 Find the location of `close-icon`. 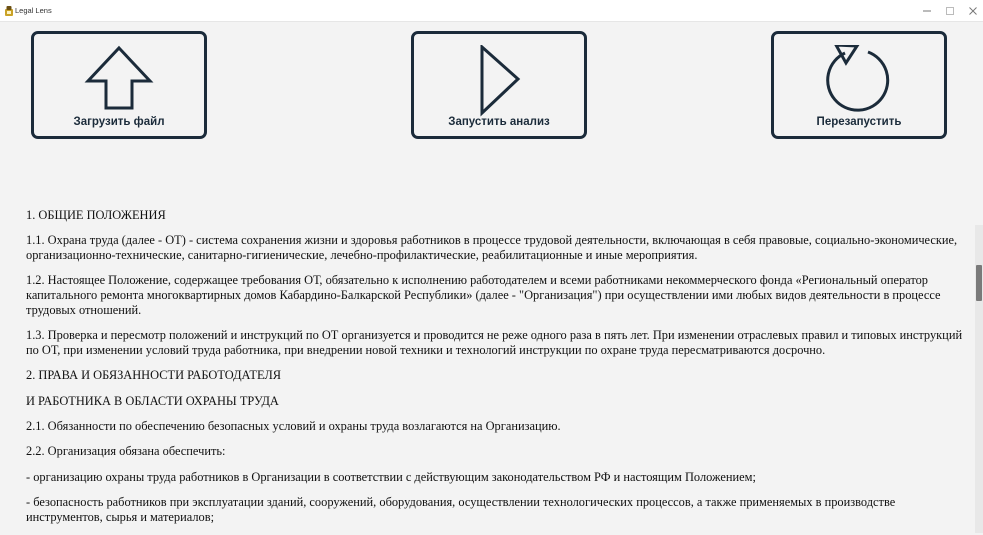

close-icon is located at coordinates (973, 11).